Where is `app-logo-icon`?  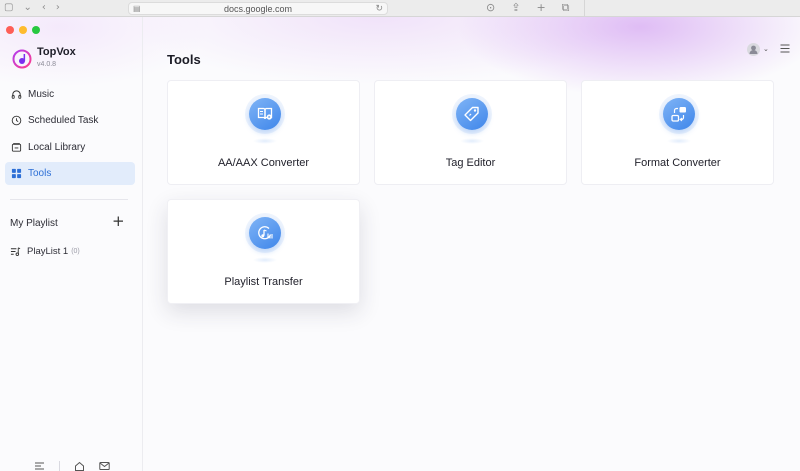
app-logo-icon is located at coordinates (22, 59).